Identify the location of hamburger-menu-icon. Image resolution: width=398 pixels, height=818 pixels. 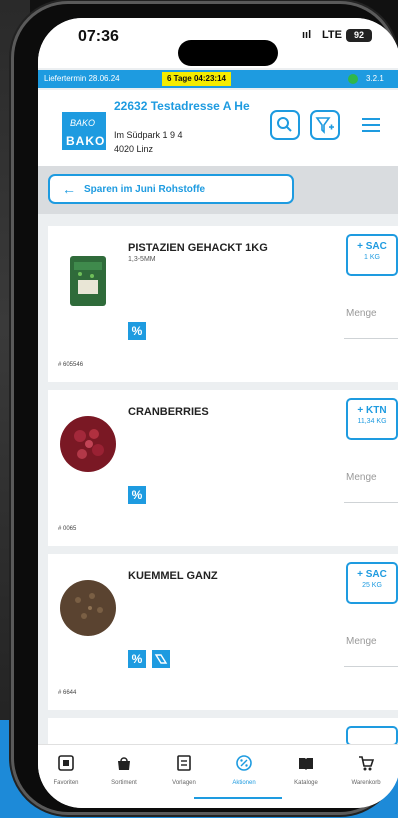
(371, 125).